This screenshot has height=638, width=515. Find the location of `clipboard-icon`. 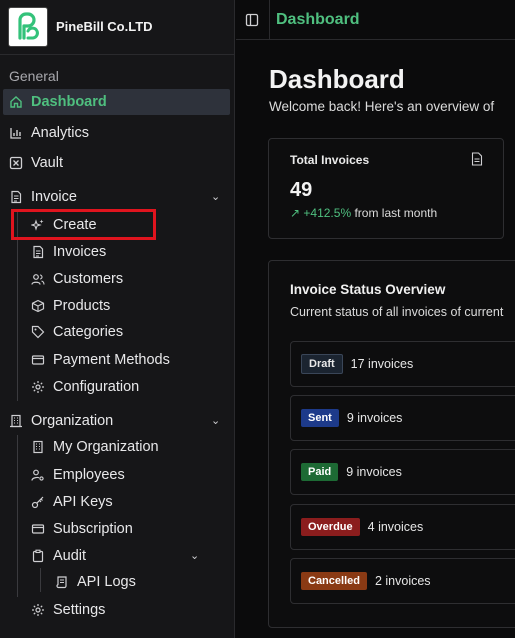

clipboard-icon is located at coordinates (38, 556).